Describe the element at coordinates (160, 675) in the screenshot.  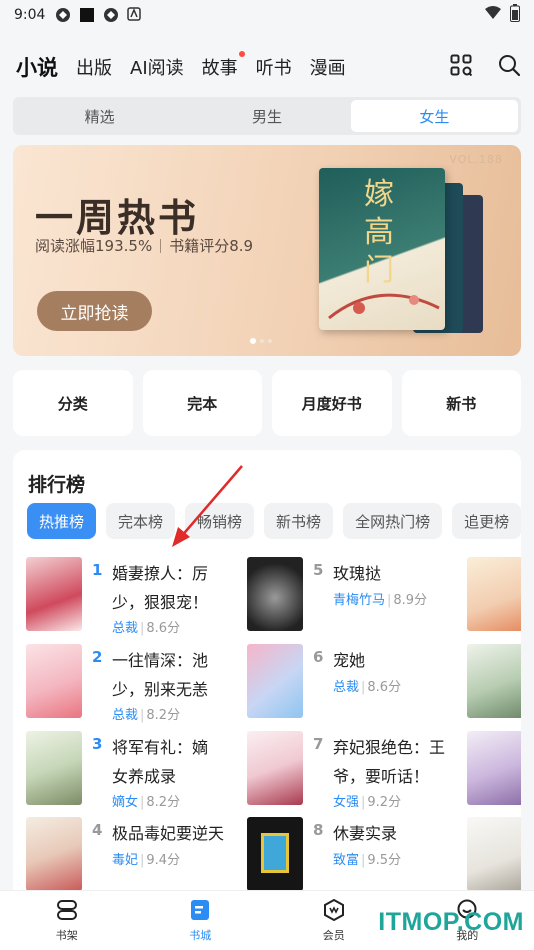
I see `book-title: 一往情深：池少，别来无恙` at that location.